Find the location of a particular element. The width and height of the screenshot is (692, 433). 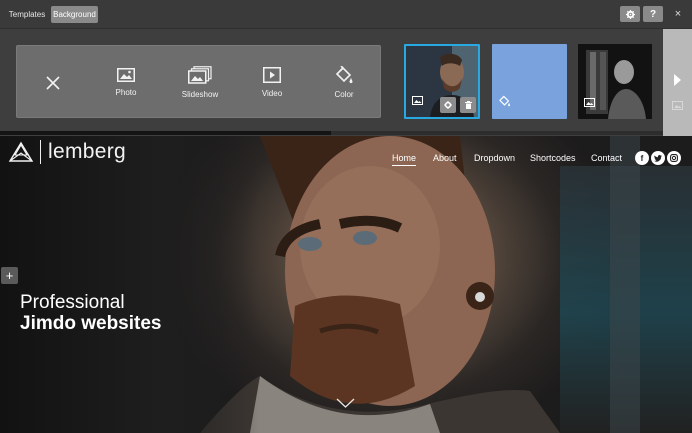

chevron-right-icon is located at coordinates (677, 80).